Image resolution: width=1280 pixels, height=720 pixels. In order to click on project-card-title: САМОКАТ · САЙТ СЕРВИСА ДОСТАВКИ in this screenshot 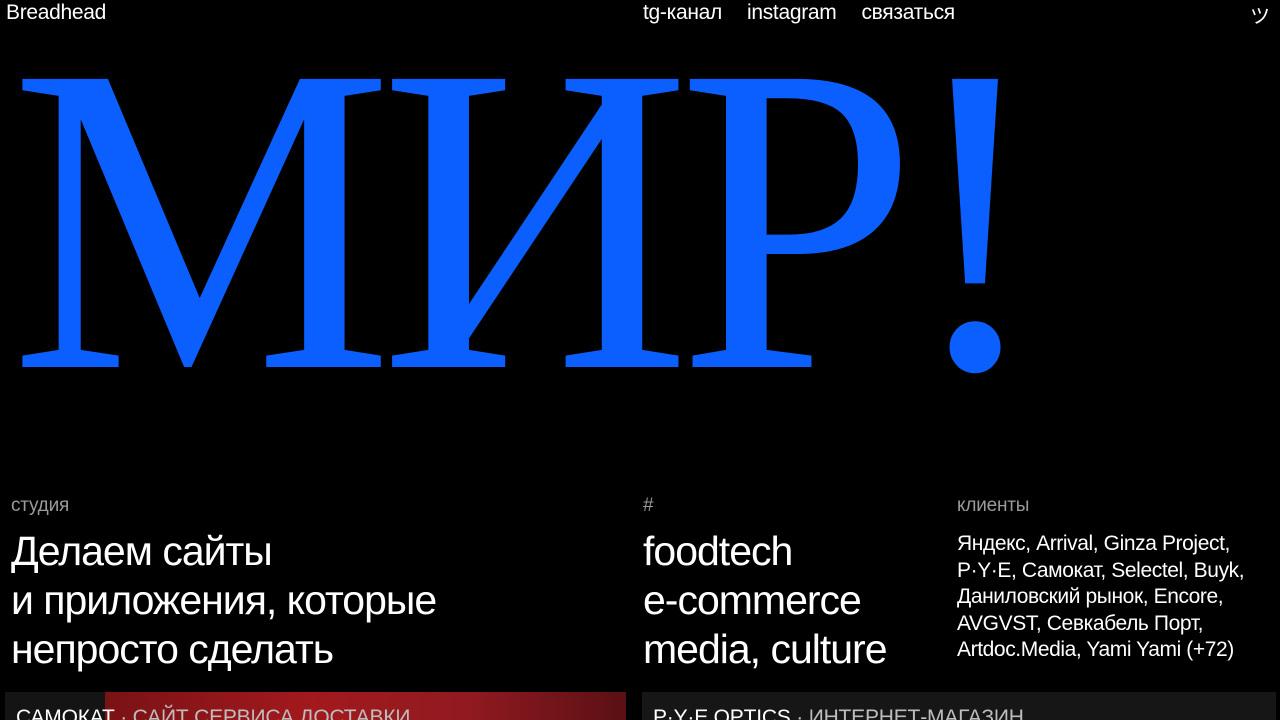, I will do `click(213, 713)`.